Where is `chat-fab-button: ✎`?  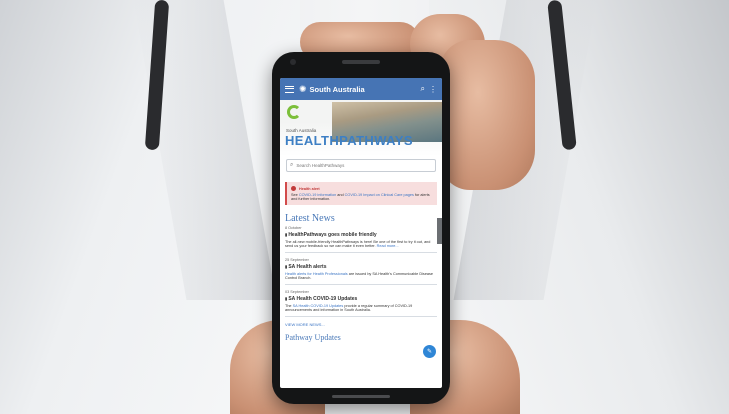 chat-fab-button: ✎ is located at coordinates (429, 351).